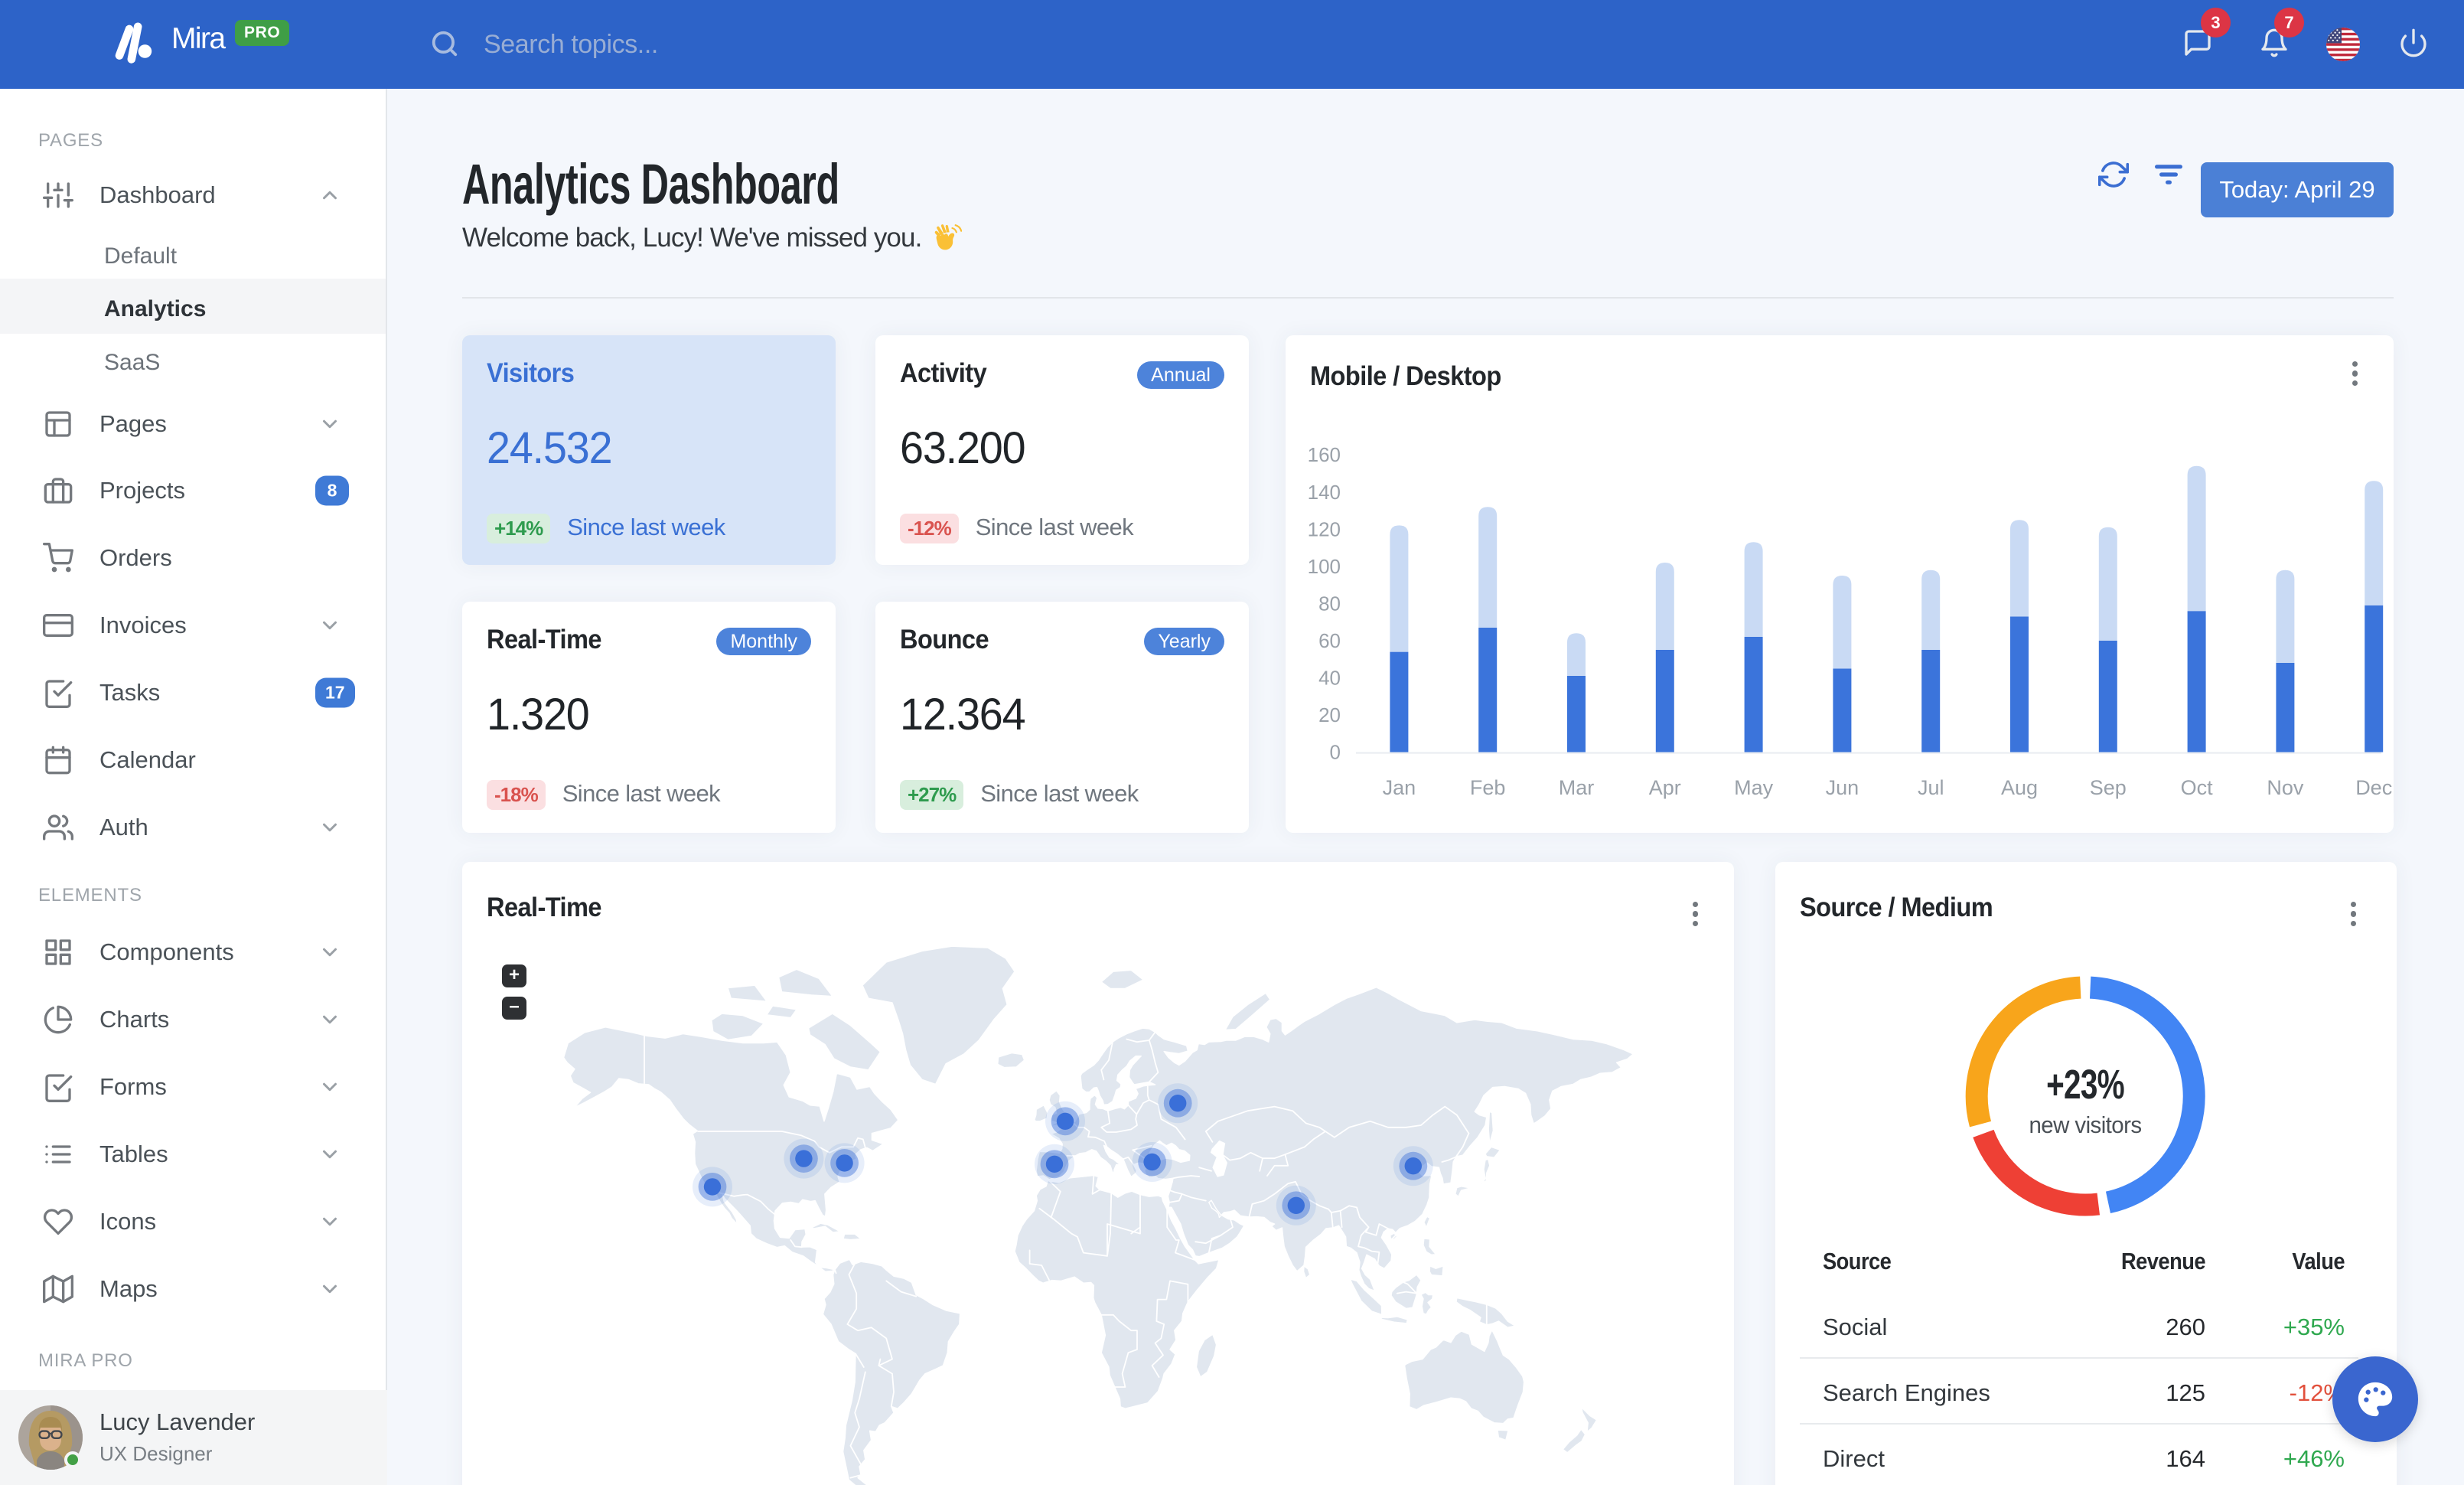 The width and height of the screenshot is (2464, 1485). What do you see at coordinates (1325, 528) in the screenshot?
I see `svg-text: 120` at bounding box center [1325, 528].